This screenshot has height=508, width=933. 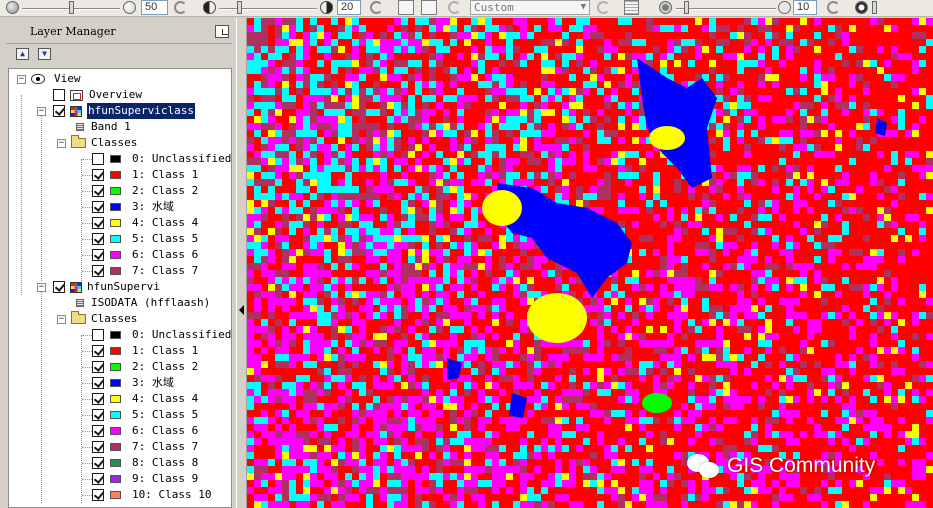 I want to click on contrast-min-icon, so click(x=209, y=7).